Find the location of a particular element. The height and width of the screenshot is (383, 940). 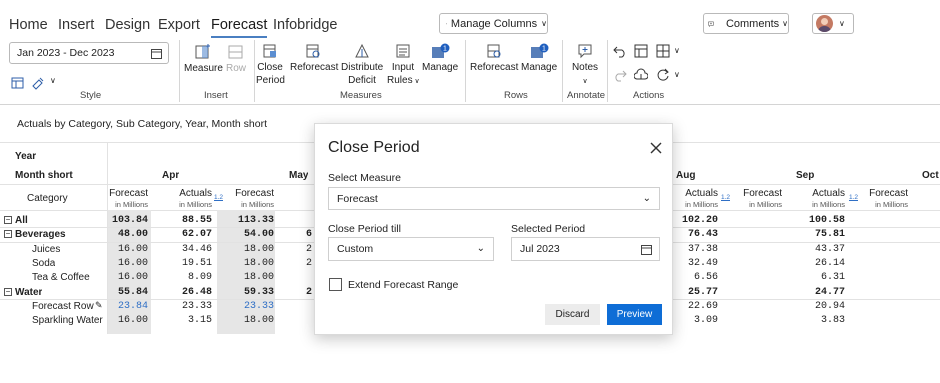

row-label: Forecast Row is located at coordinates (63, 306).